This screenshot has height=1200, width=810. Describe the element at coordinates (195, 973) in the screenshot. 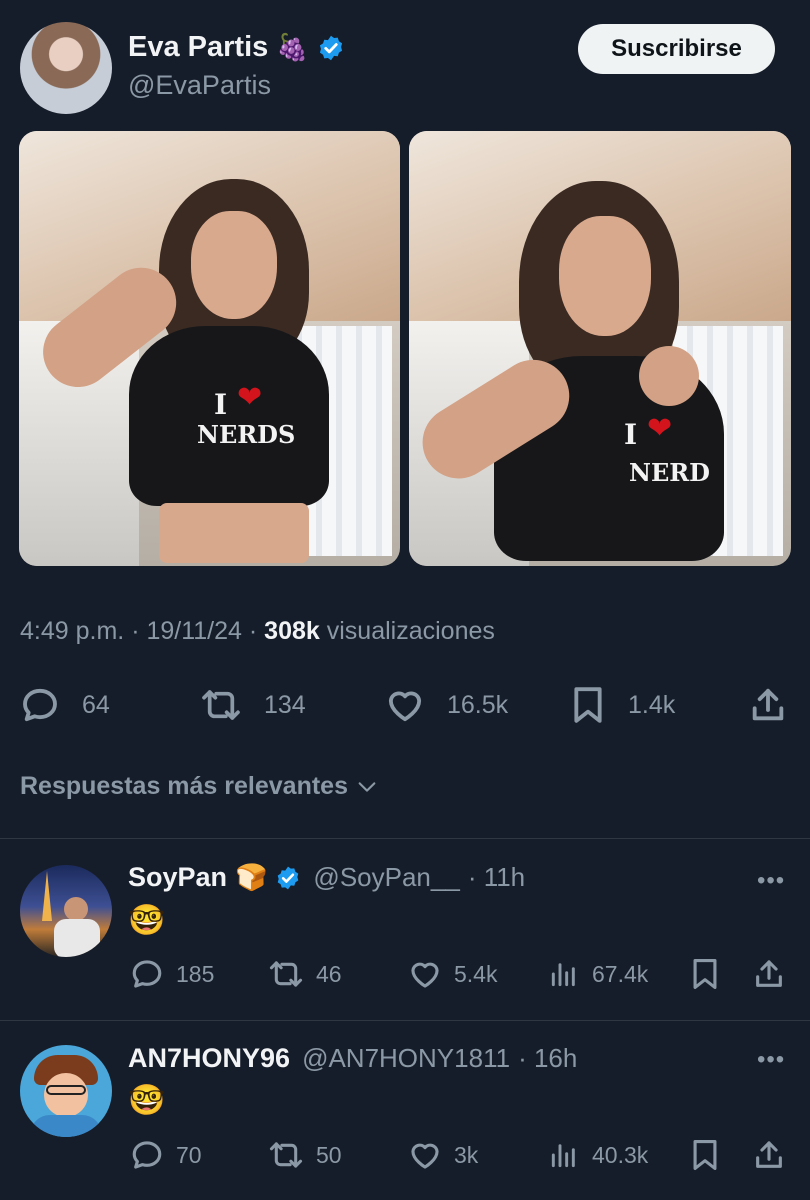

I see `reply-count: 185` at that location.